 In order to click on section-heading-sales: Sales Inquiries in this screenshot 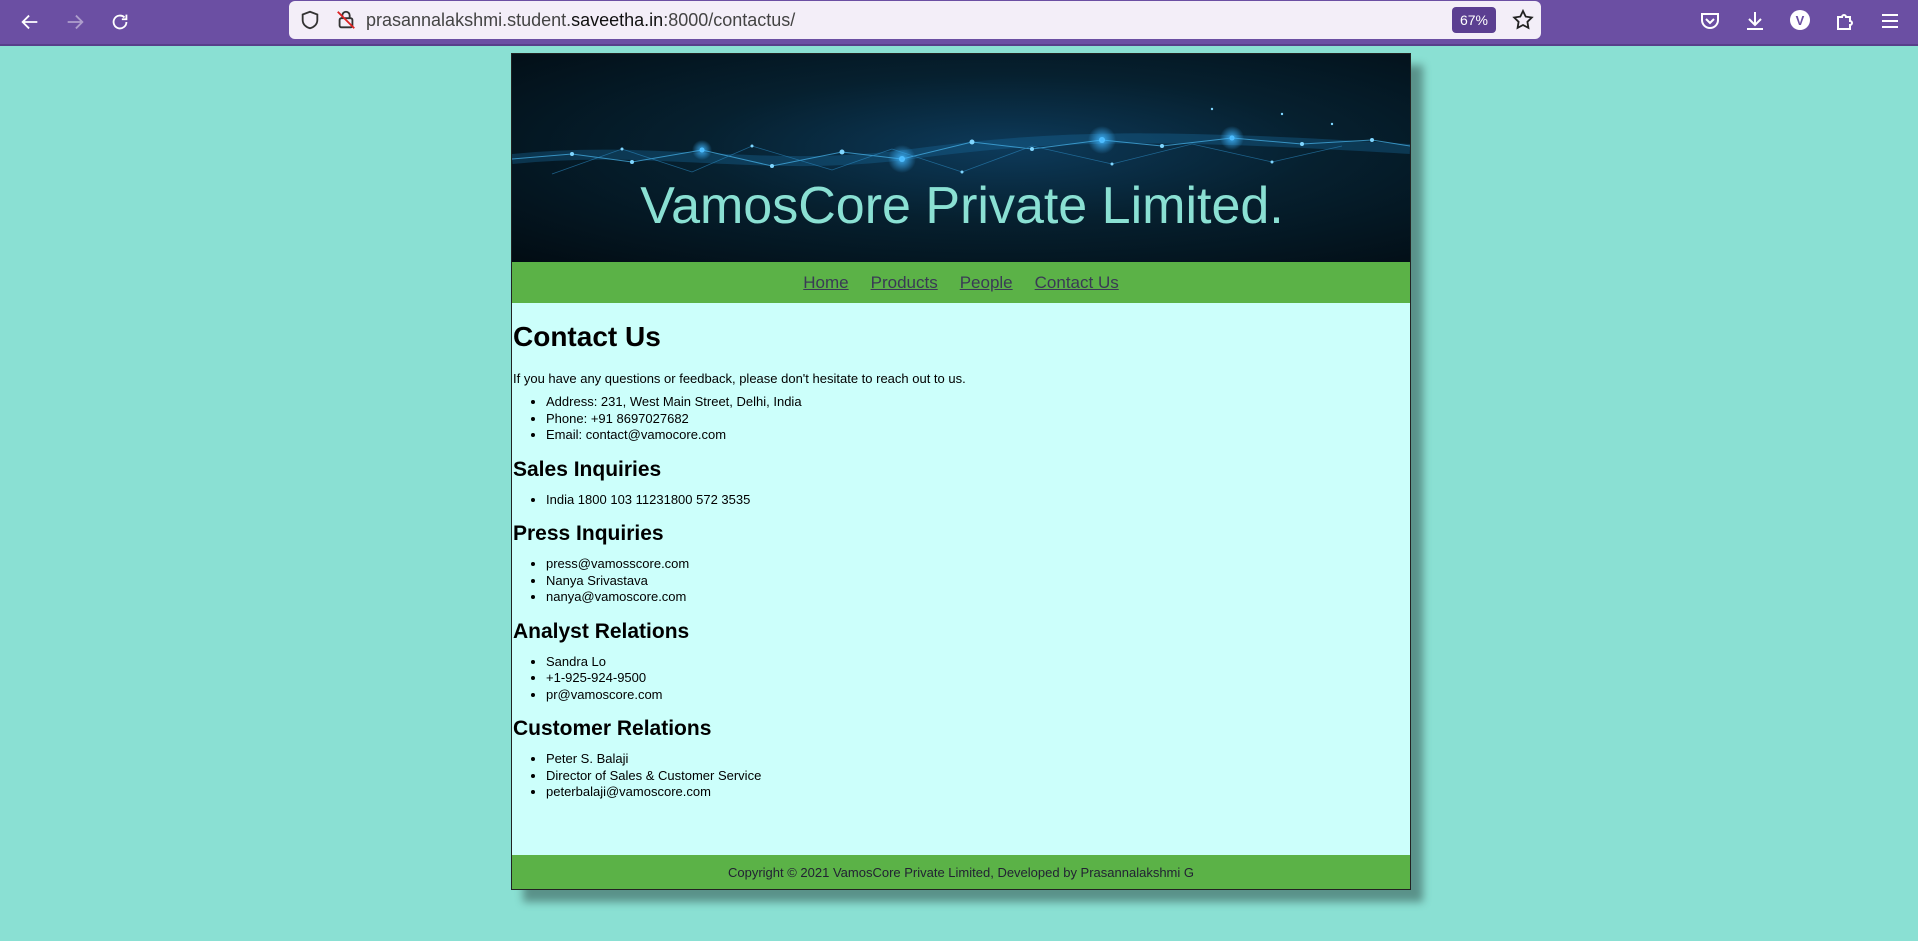, I will do `click(587, 469)`.